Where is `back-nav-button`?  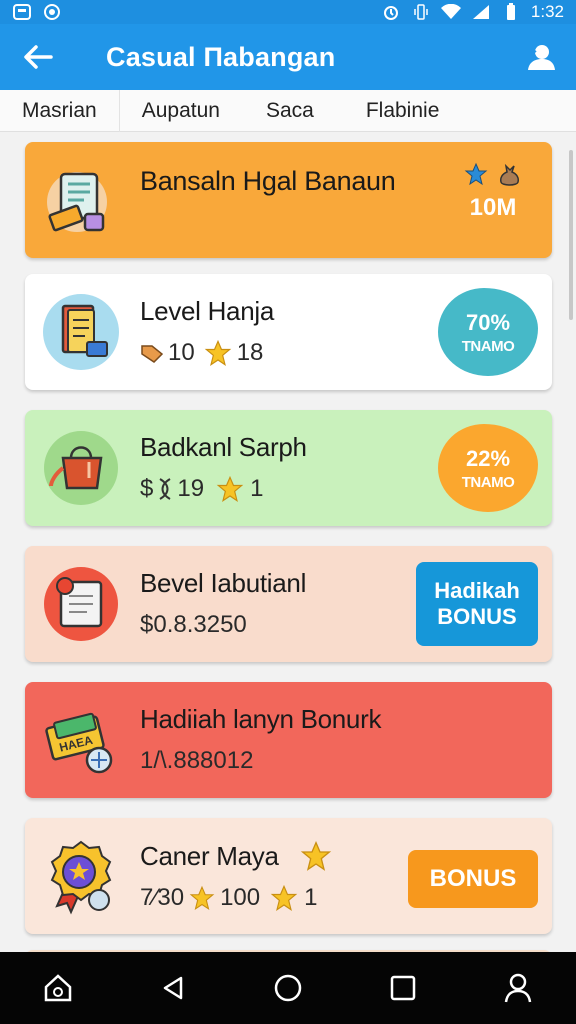
back-nav-button is located at coordinates (173, 988).